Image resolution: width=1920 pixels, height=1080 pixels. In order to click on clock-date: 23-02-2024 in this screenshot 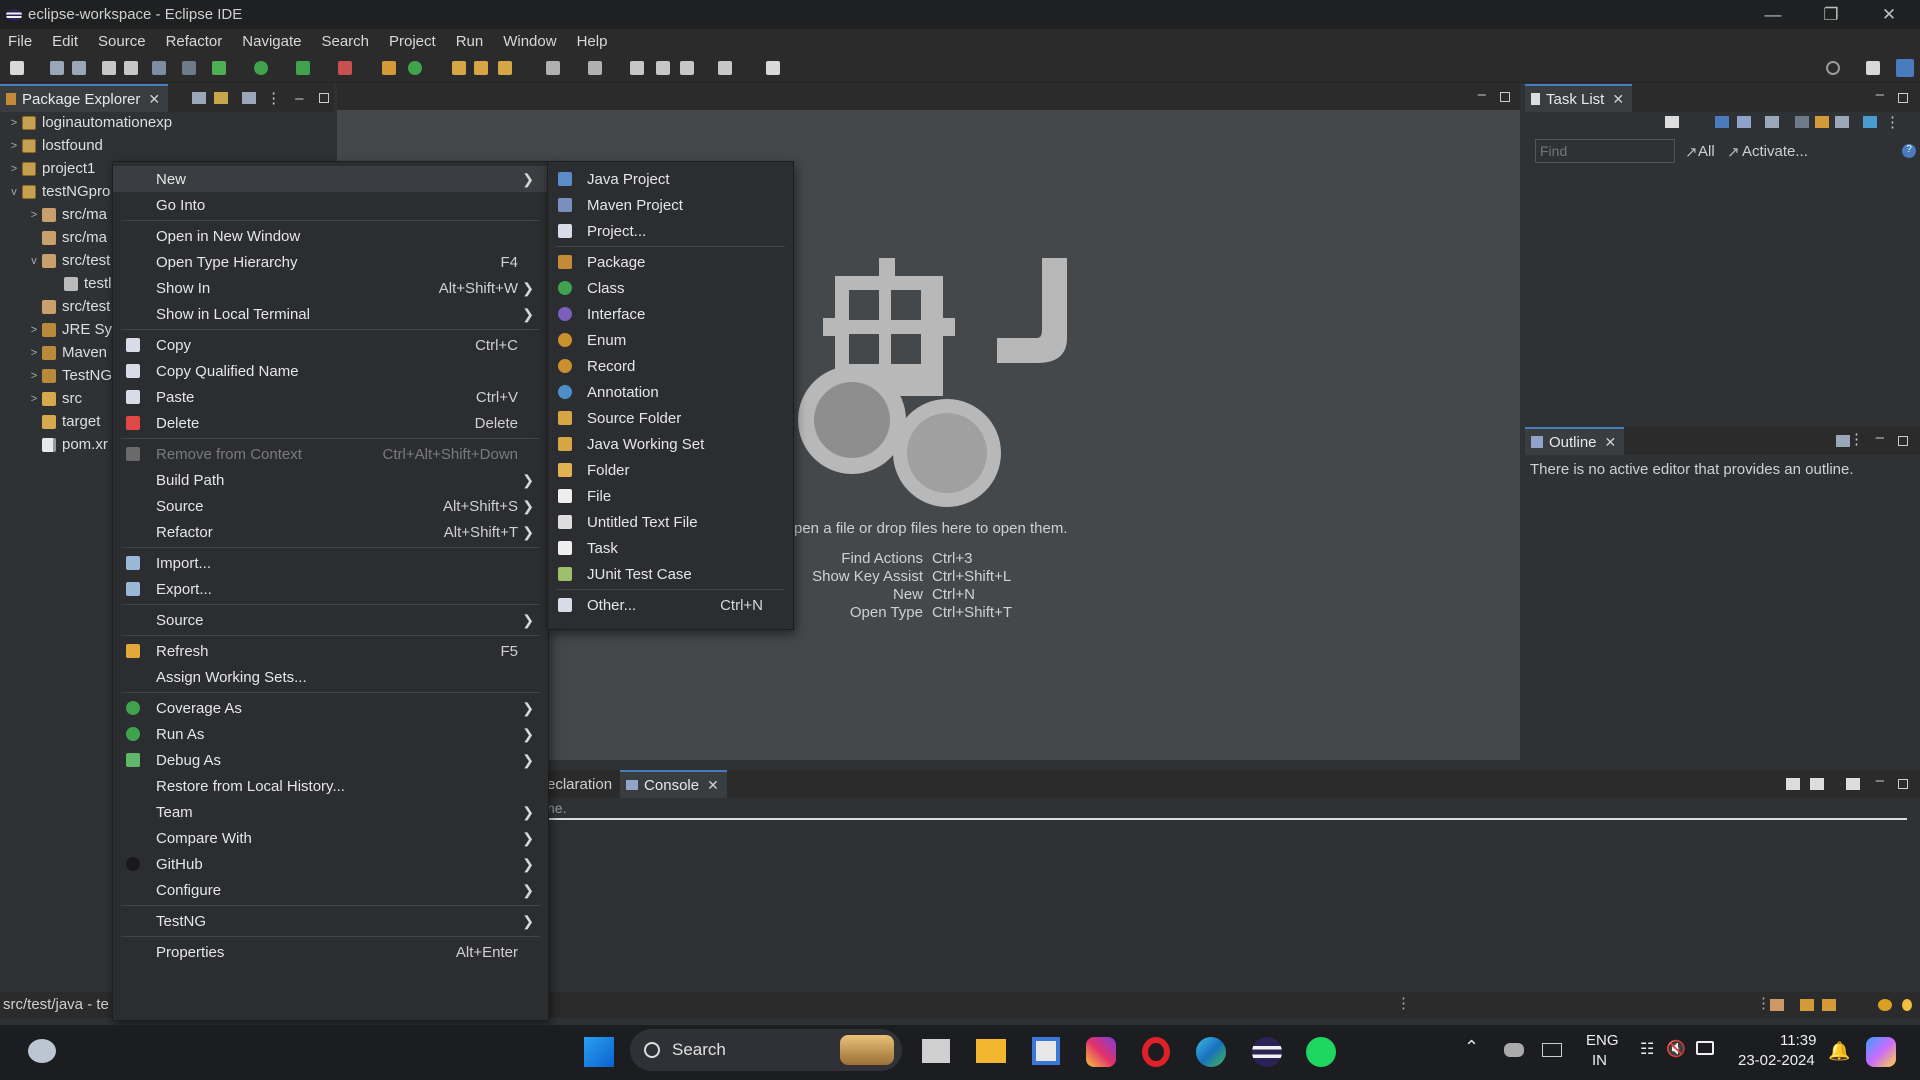, I will do `click(1776, 1060)`.